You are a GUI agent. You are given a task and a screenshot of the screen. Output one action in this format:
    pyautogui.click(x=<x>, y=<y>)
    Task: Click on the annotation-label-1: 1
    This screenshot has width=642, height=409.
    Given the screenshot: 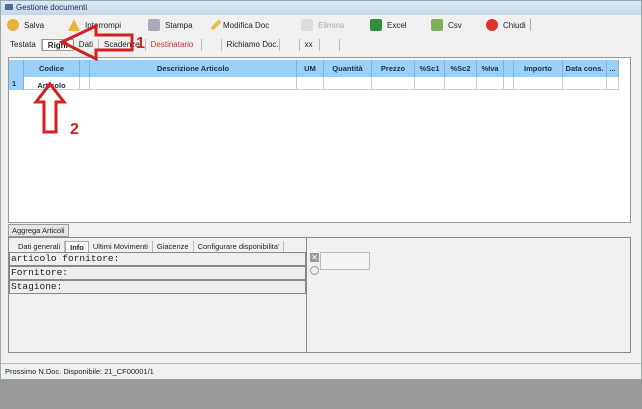 What is the action you would take?
    pyautogui.click(x=140, y=43)
    